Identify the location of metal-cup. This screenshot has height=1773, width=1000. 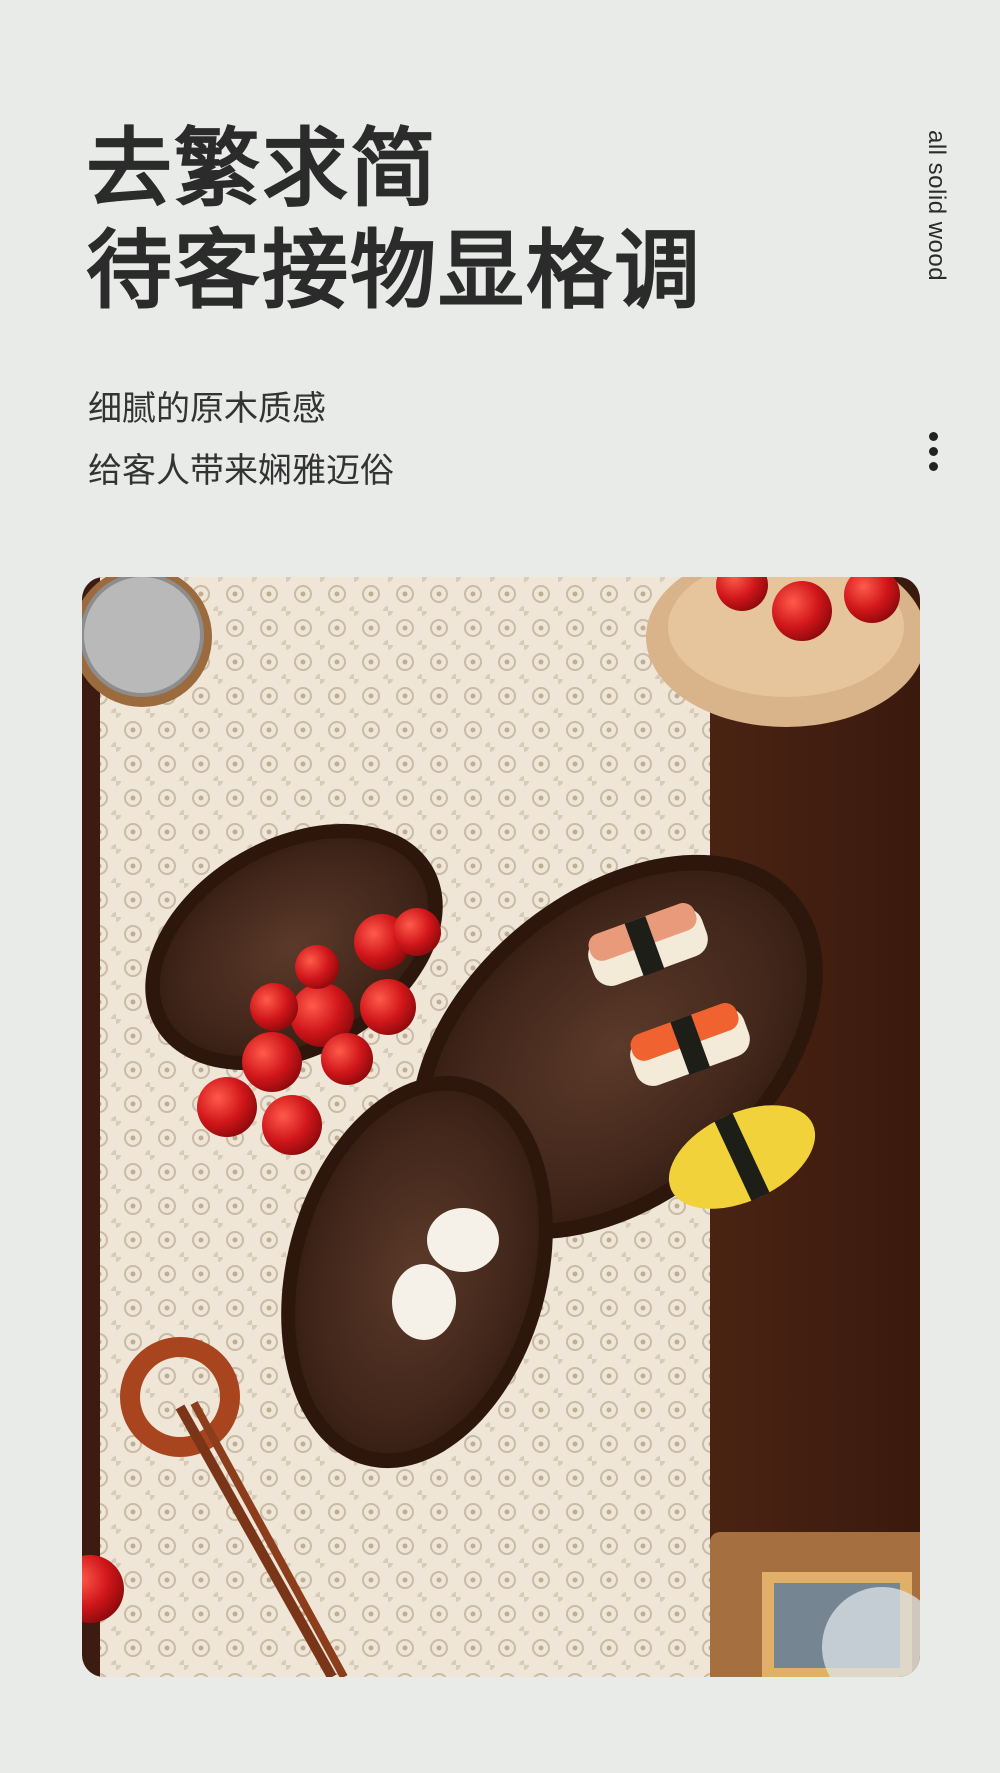
(143, 637).